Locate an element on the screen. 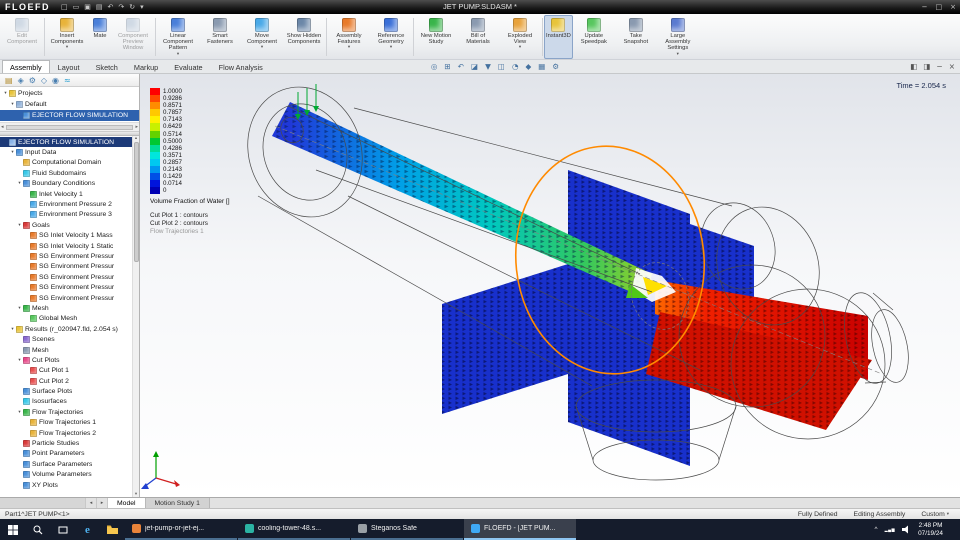  configuration-manager-tab: ⚙ is located at coordinates (32, 80).